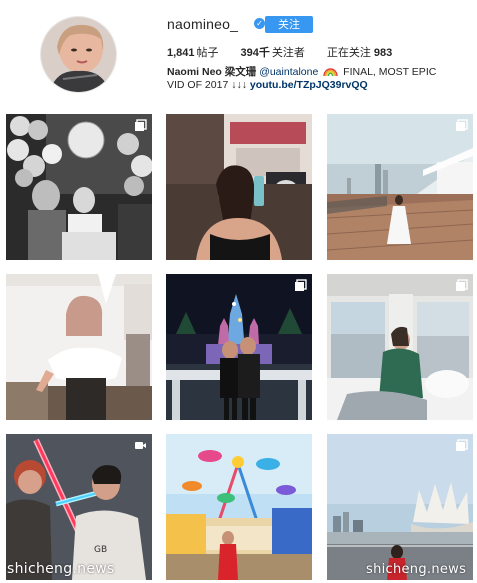  I want to click on following-count: 983, so click(383, 53).